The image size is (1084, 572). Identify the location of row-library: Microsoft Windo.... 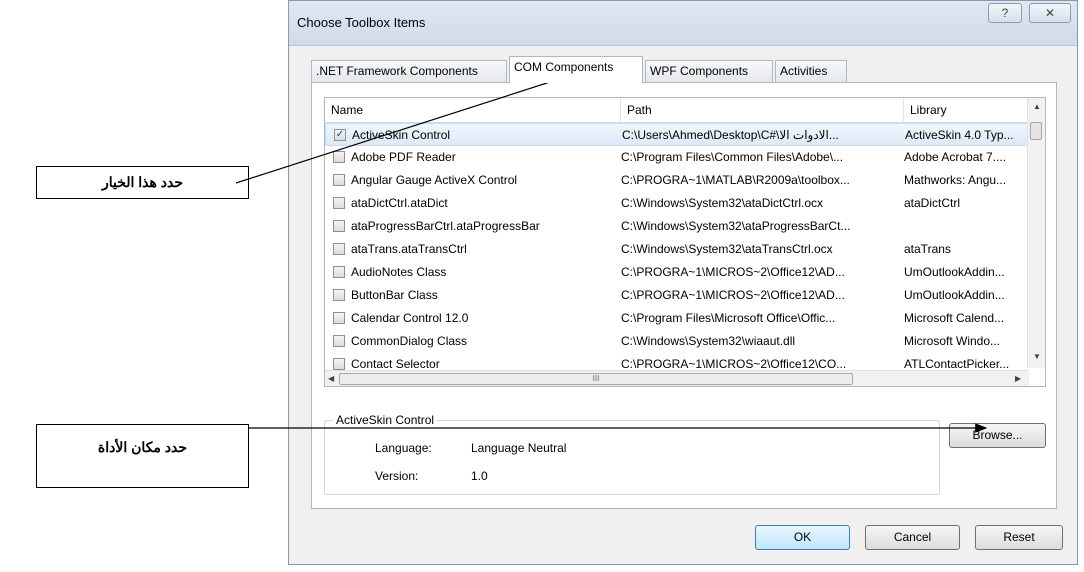
(952, 341).